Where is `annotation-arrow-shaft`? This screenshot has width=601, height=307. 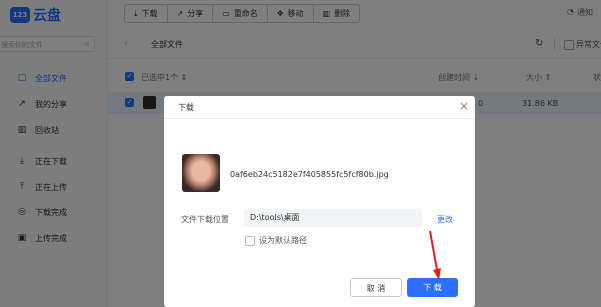 annotation-arrow-shaft is located at coordinates (433, 250).